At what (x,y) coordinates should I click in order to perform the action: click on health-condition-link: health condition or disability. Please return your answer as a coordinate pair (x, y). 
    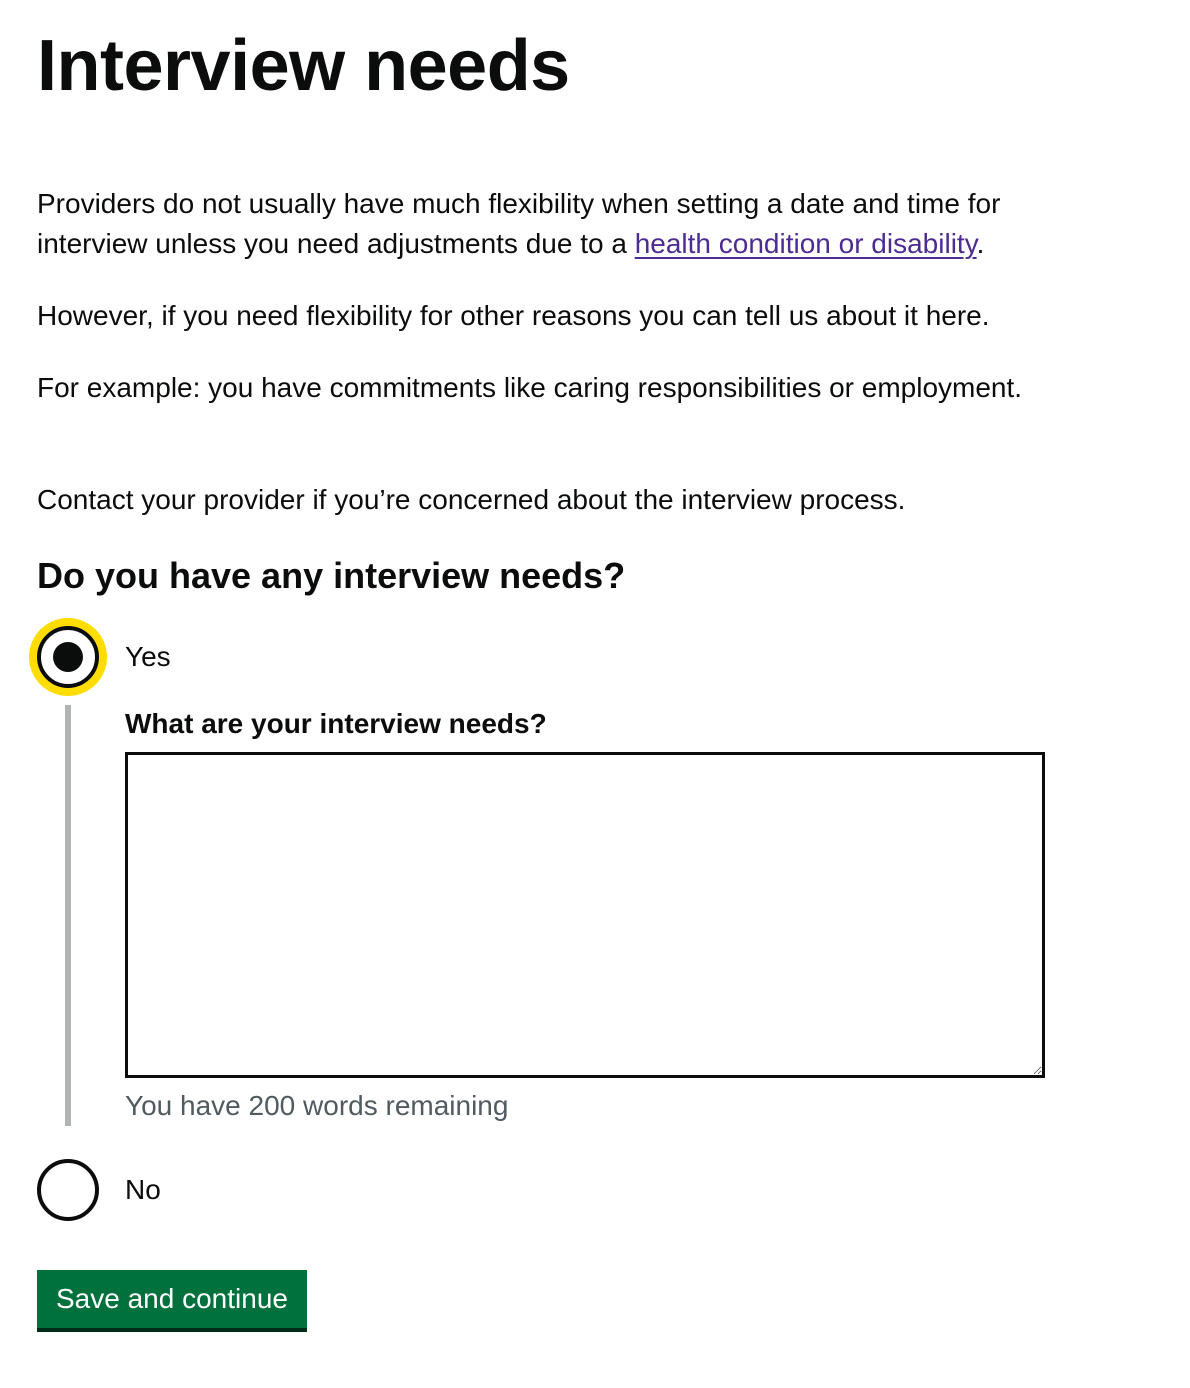
    Looking at the image, I should click on (806, 243).